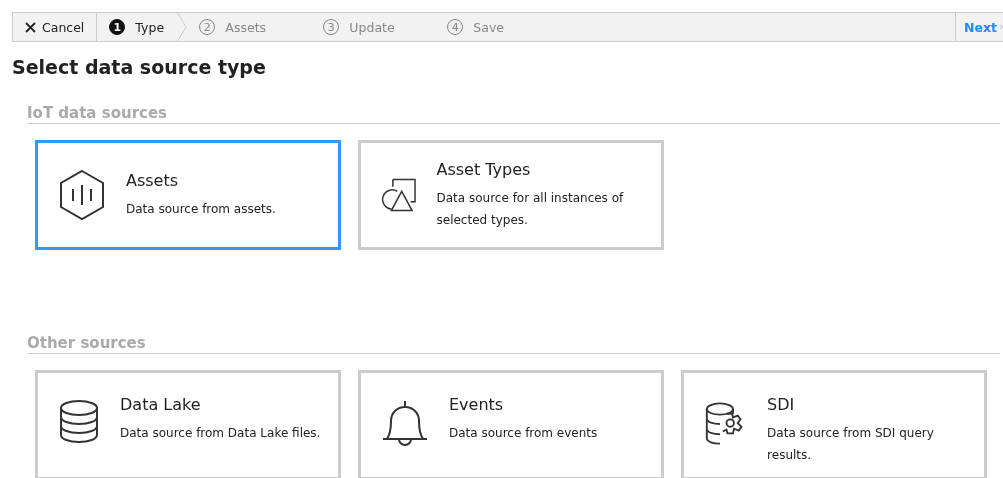 The width and height of the screenshot is (1003, 478). Describe the element at coordinates (511, 424) in the screenshot. I see `source-card: Events Data source from events` at that location.